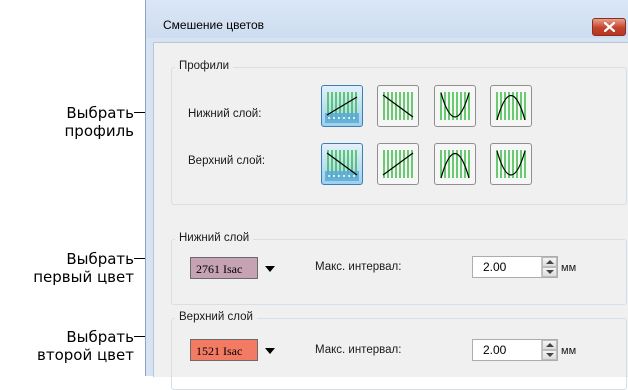  I want to click on callout-select-profile-line2: профиль, so click(99, 131).